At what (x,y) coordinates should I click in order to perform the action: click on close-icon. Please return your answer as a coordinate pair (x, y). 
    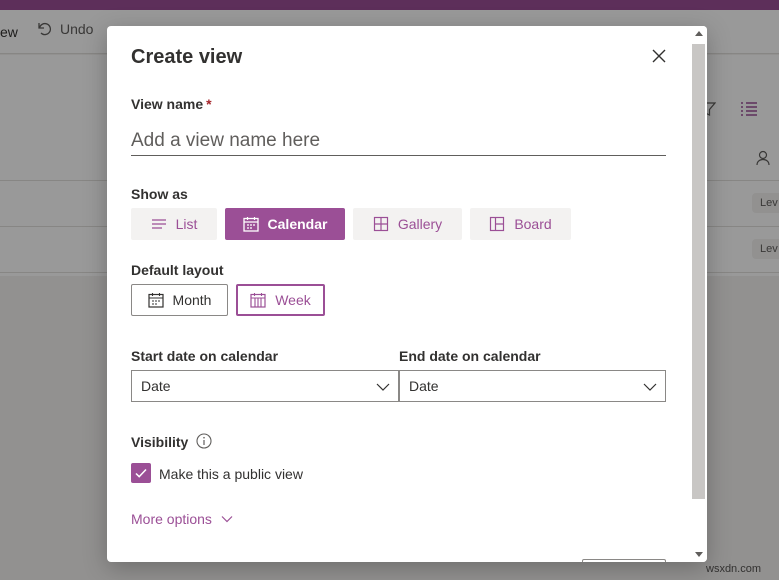
    Looking at the image, I should click on (659, 56).